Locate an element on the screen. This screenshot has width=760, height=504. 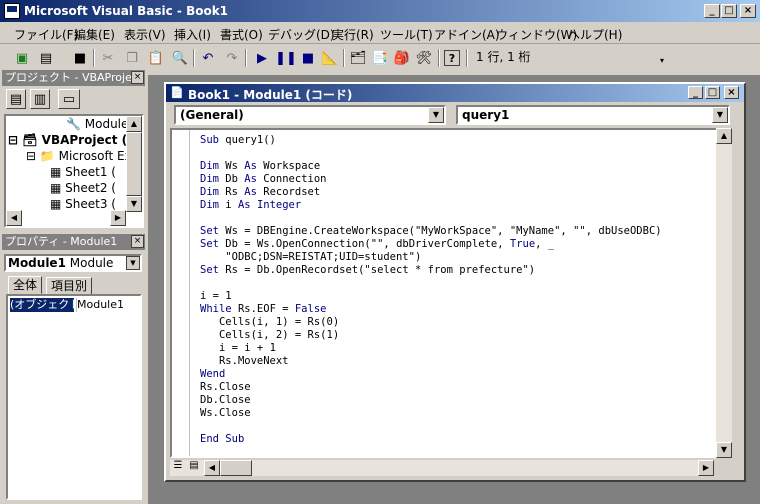
menu-tools: ツール(T) is located at coordinates (406, 34).